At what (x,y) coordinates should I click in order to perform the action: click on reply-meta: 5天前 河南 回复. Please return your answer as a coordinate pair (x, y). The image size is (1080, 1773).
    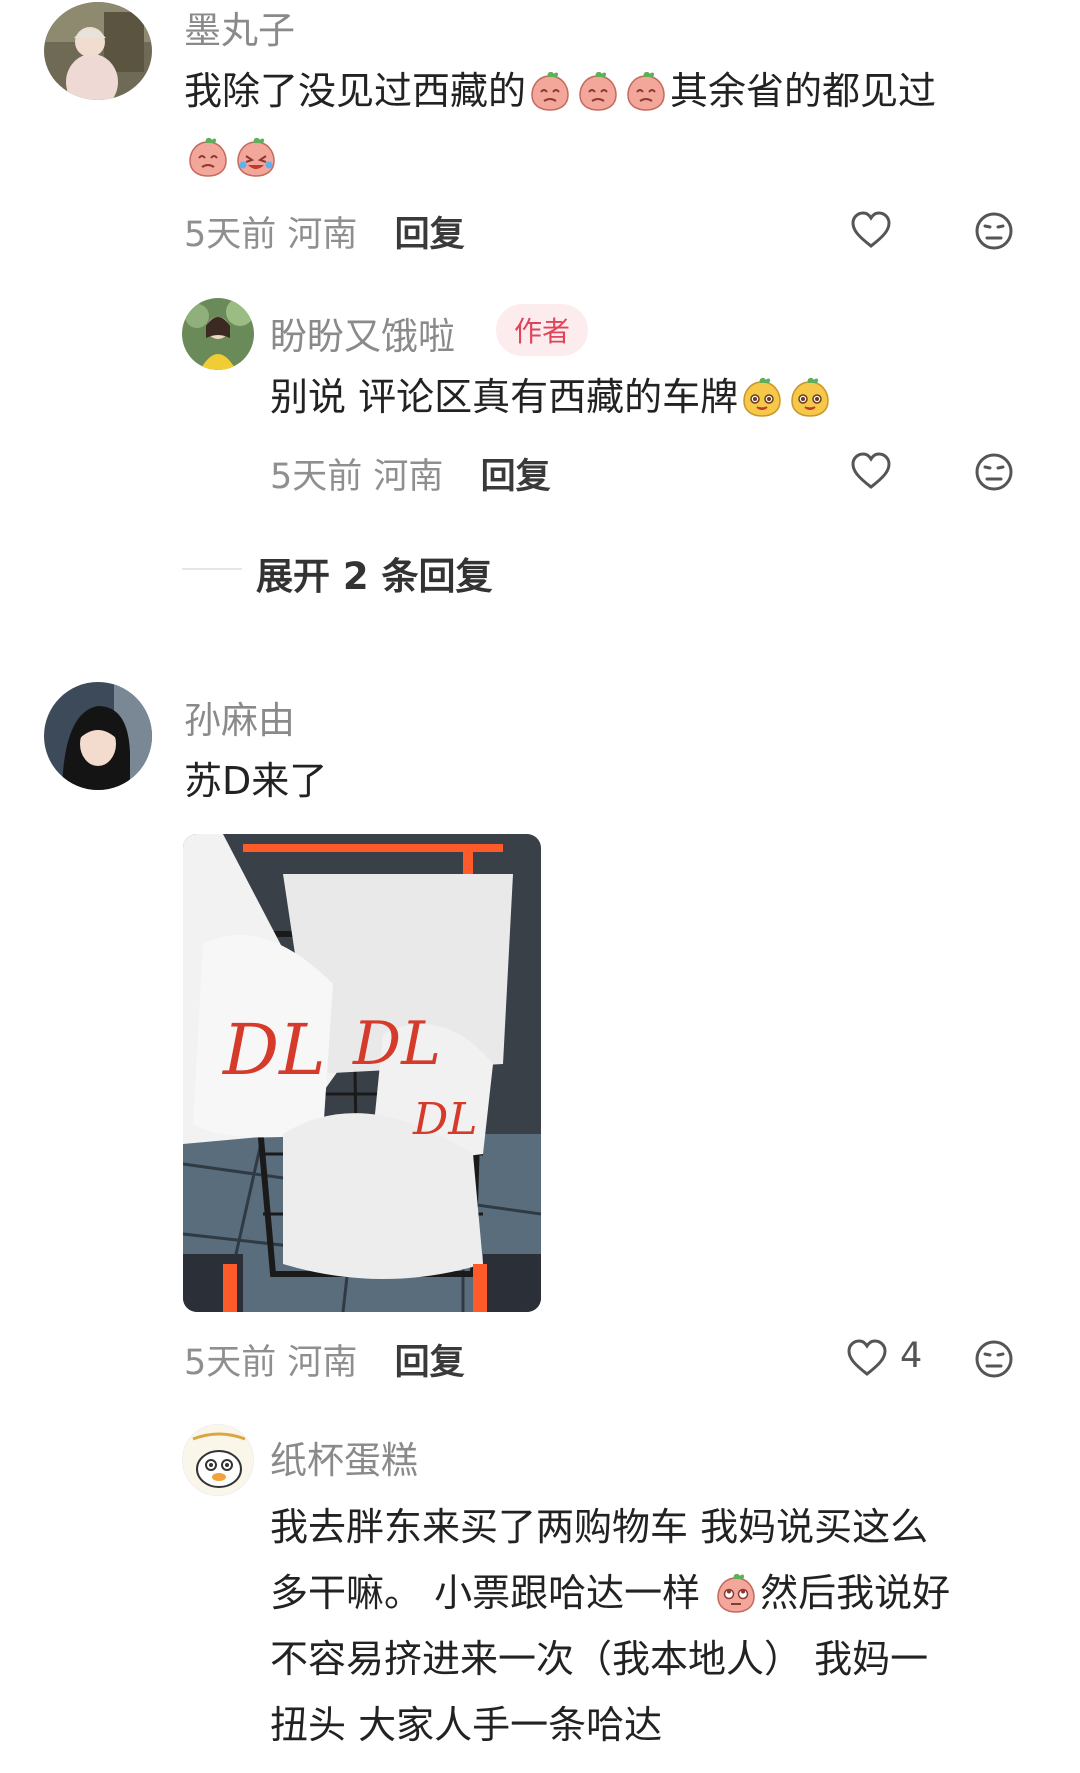
    Looking at the image, I should click on (410, 473).